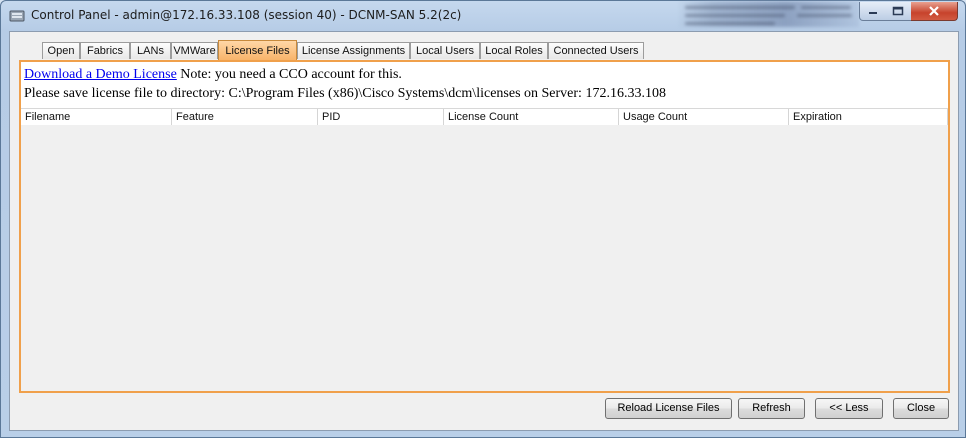 Image resolution: width=966 pixels, height=438 pixels. I want to click on tab-local-users: Local Users, so click(445, 50).